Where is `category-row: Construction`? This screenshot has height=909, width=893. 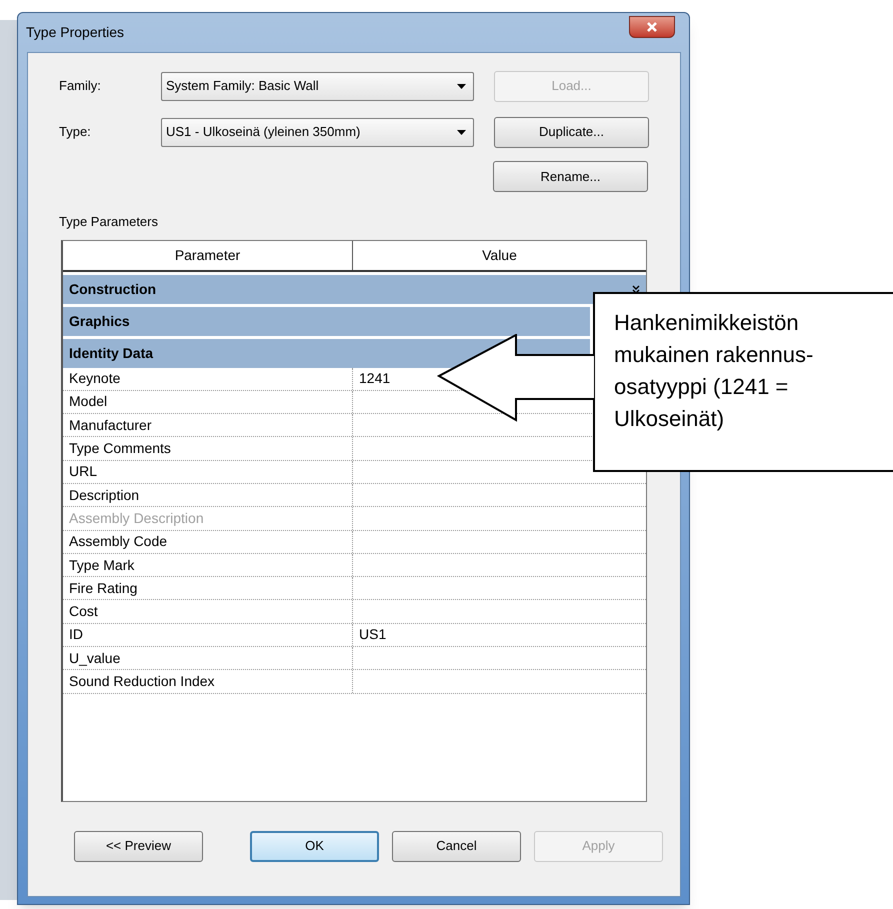
category-row: Construction is located at coordinates (354, 289).